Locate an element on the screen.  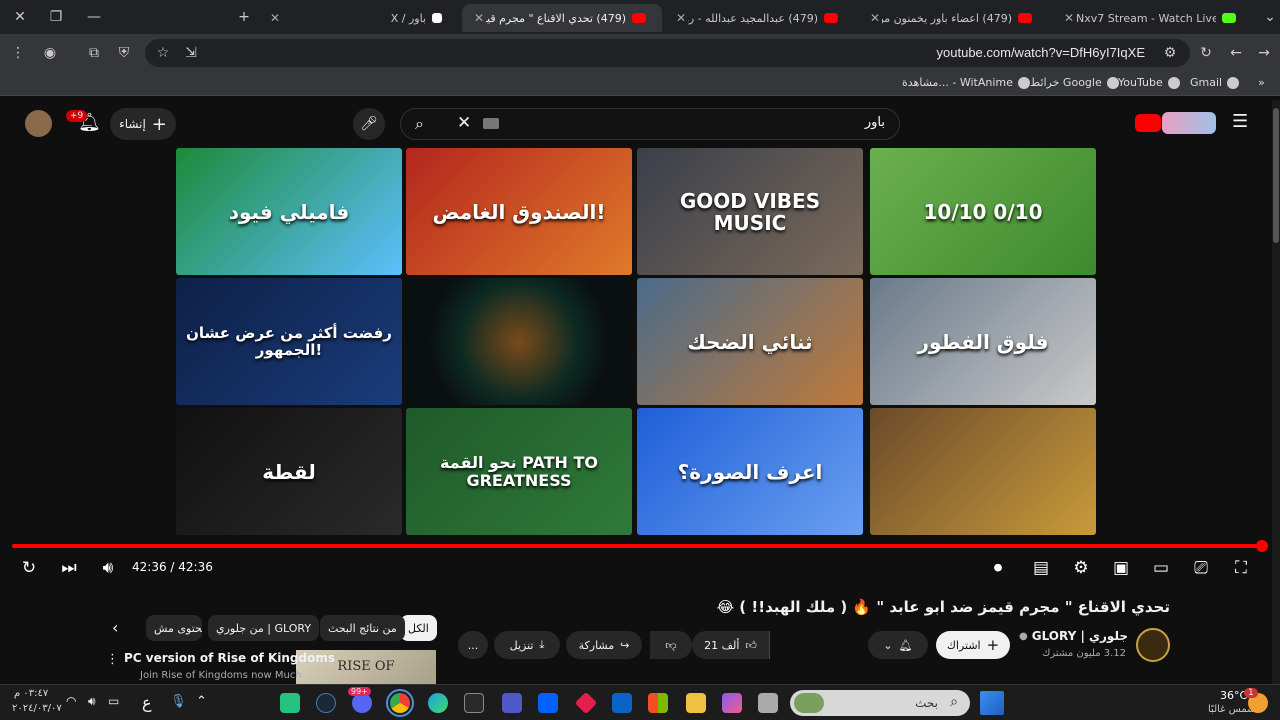
cast-icon: ⎚ is located at coordinates (1201, 568).